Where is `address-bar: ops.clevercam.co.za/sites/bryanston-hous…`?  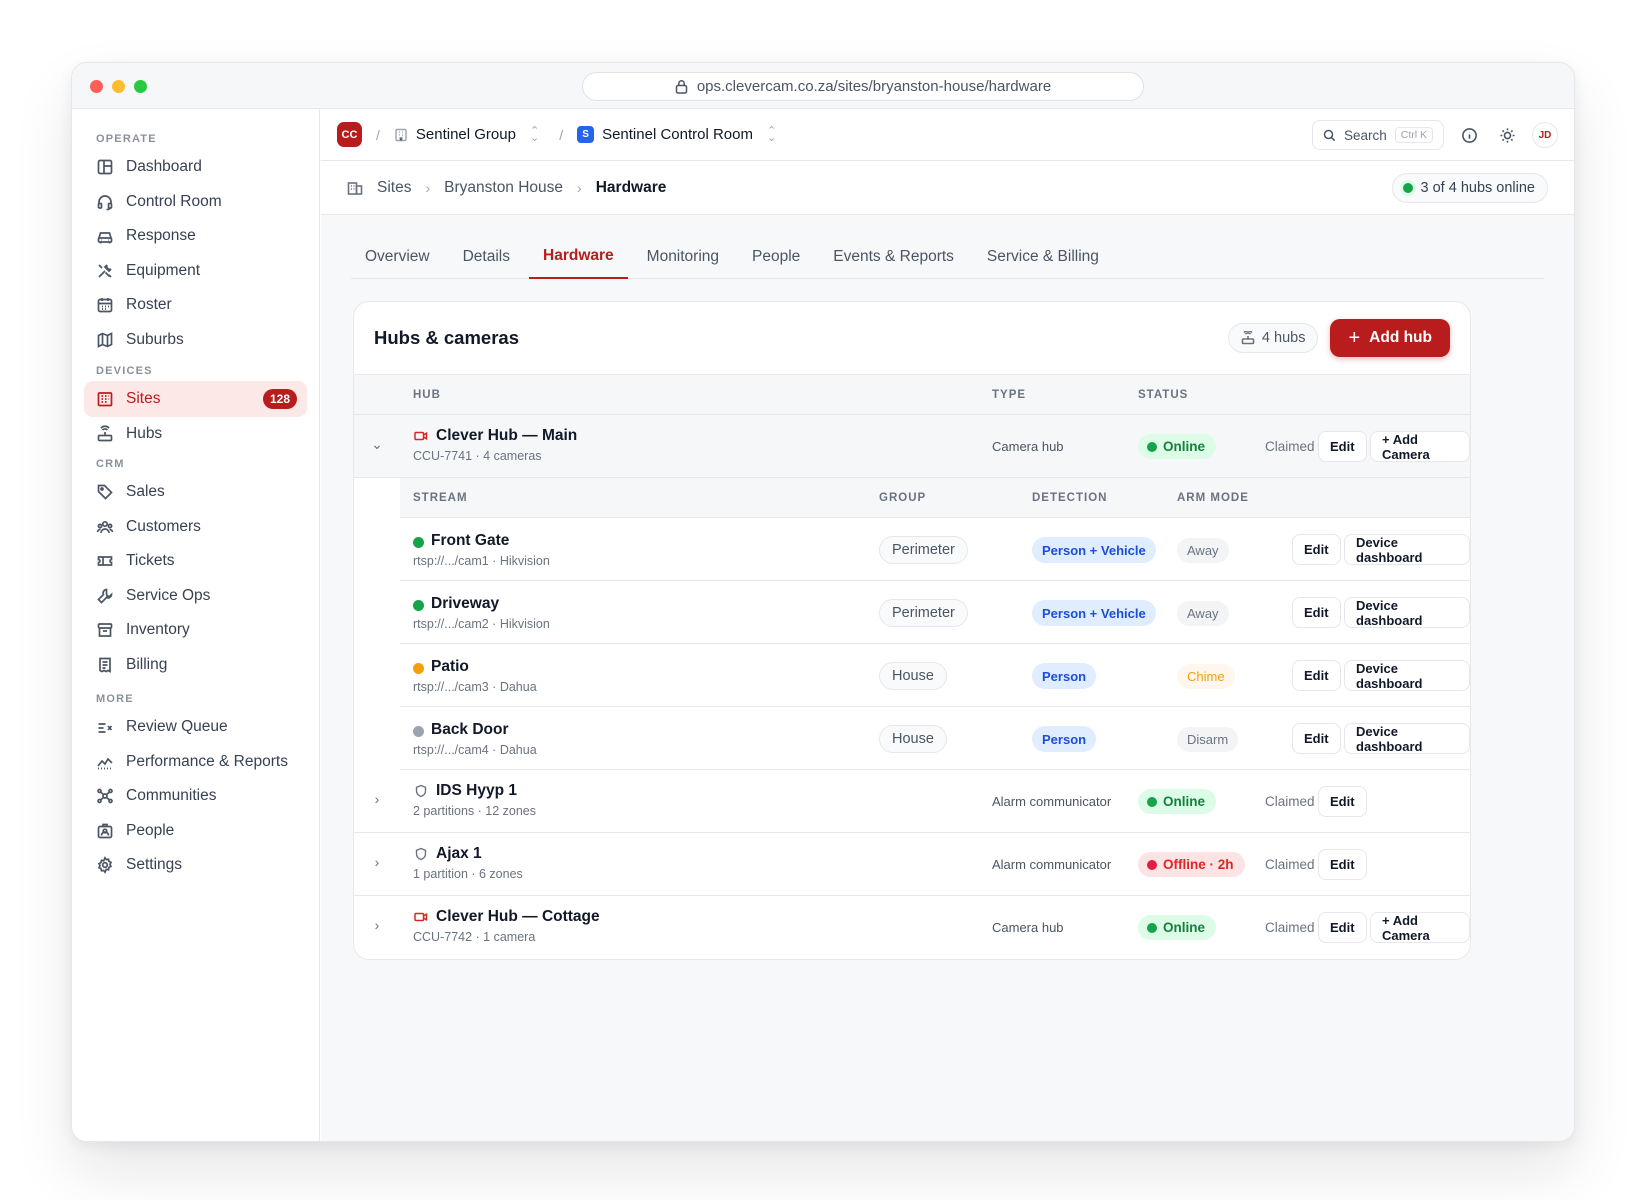 address-bar: ops.clevercam.co.za/sites/bryanston-hous… is located at coordinates (863, 86).